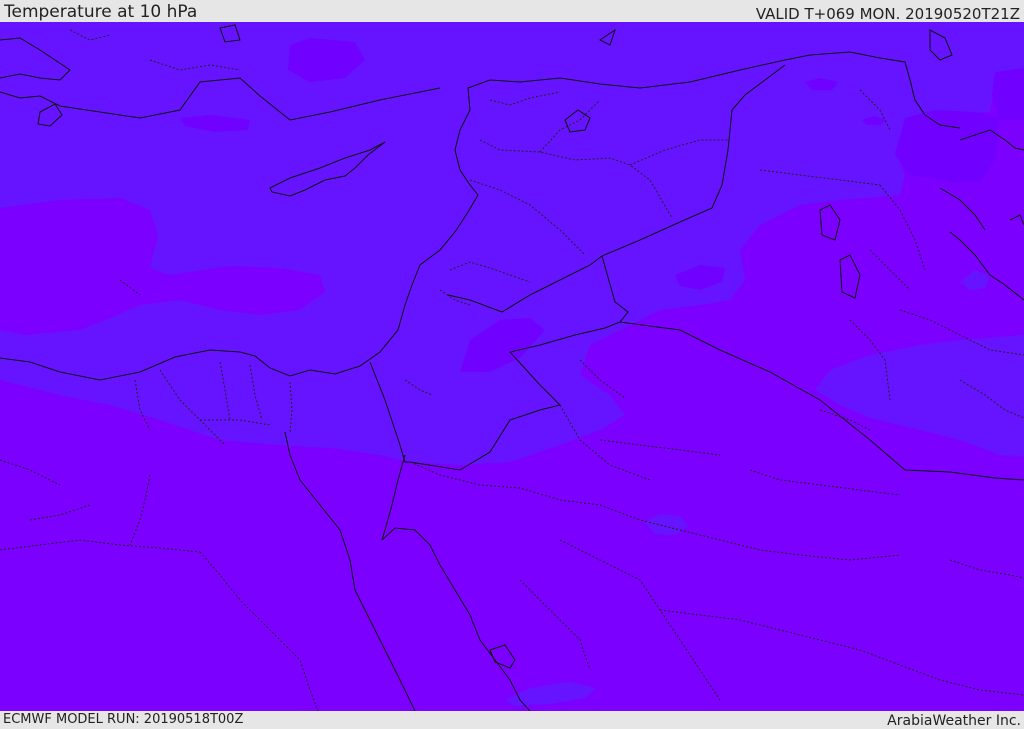 The image size is (1024, 729). I want to click on valid-time: VALID T+069 MON. 20190520T21Z, so click(887, 14).